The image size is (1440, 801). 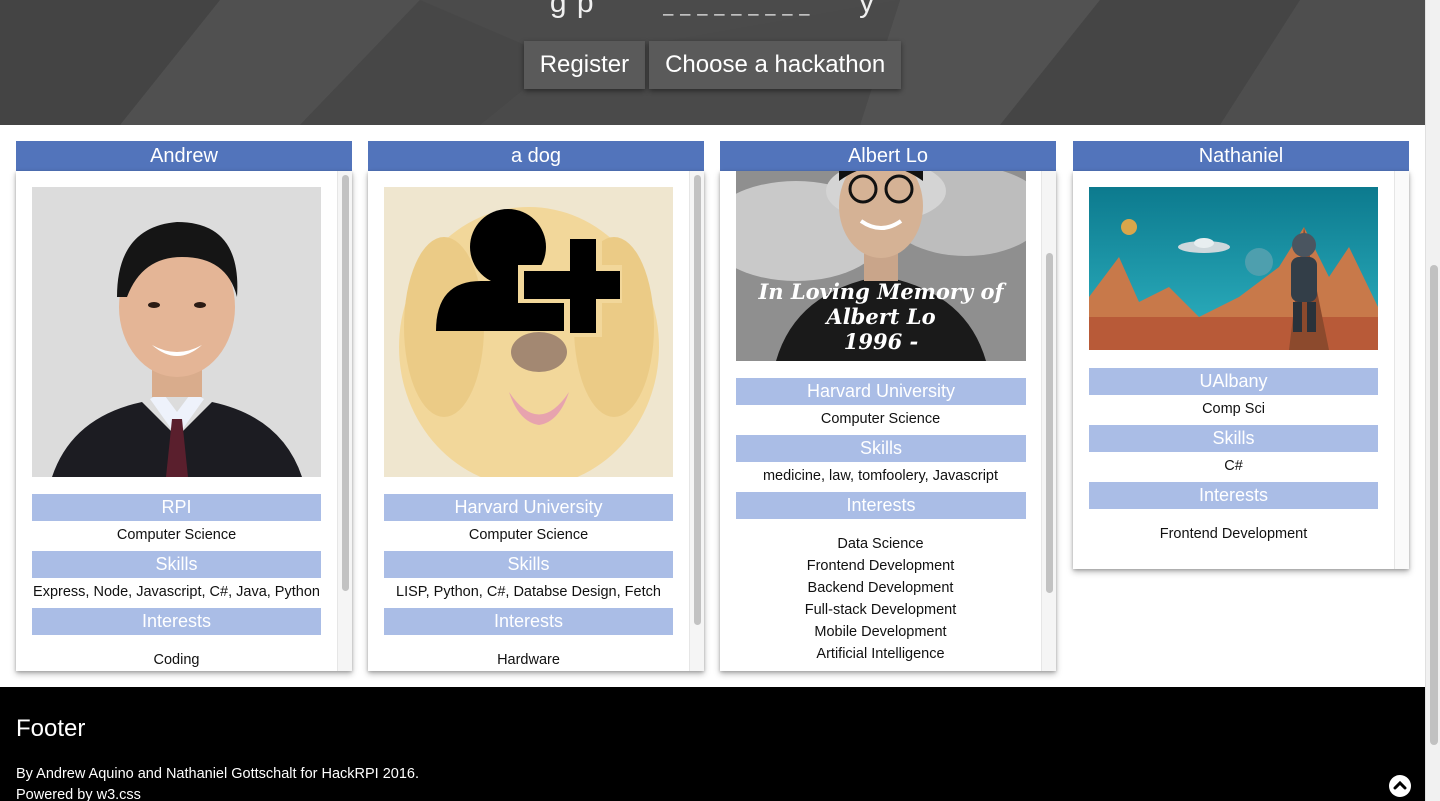 I want to click on interest-item: Artificial Intelligence, so click(x=880, y=654).